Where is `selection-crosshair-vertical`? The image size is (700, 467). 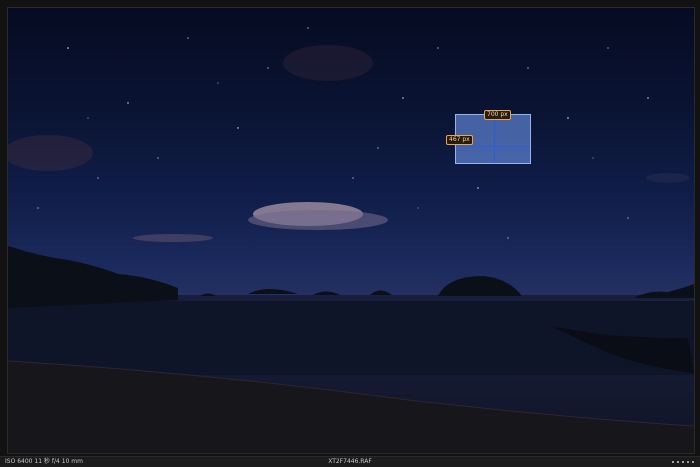 selection-crosshair-vertical is located at coordinates (494, 139).